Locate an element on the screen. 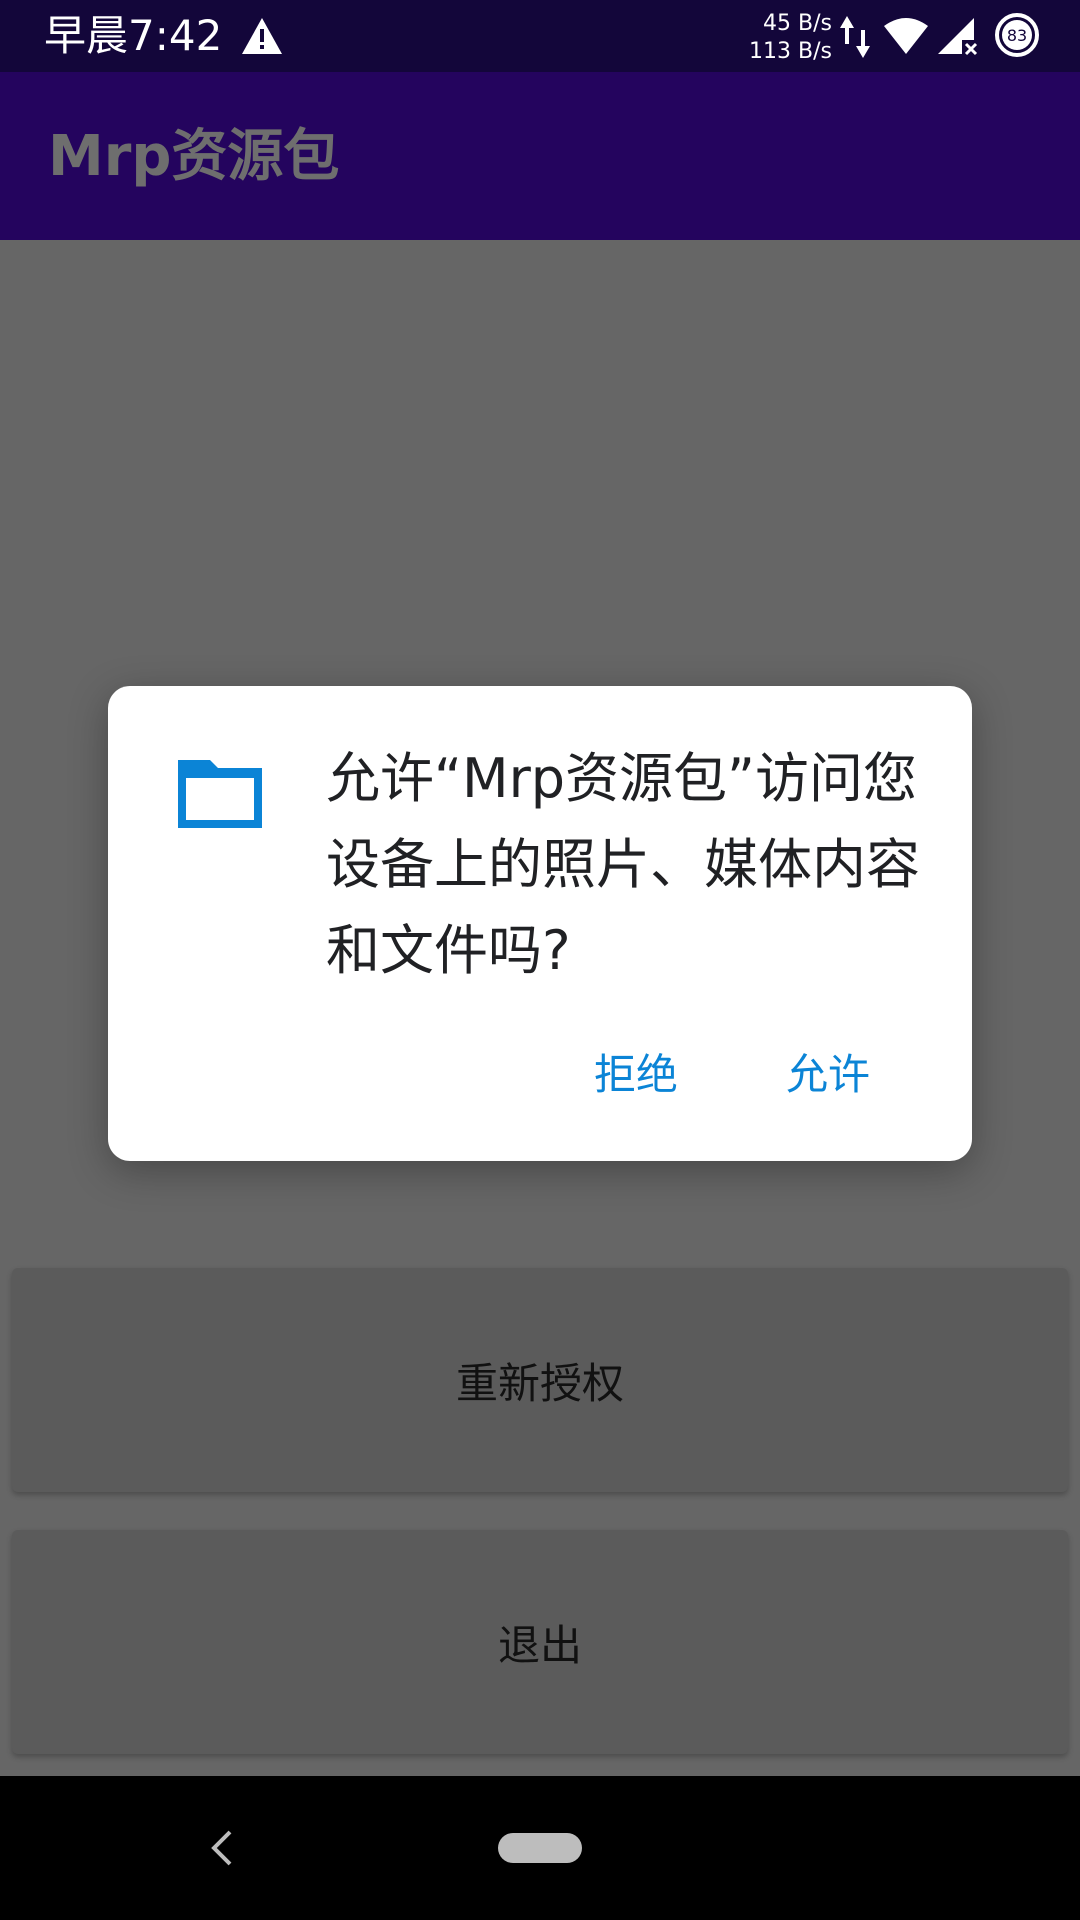 The height and width of the screenshot is (1920, 1080). exit-label: 退出 is located at coordinates (539, 1645).